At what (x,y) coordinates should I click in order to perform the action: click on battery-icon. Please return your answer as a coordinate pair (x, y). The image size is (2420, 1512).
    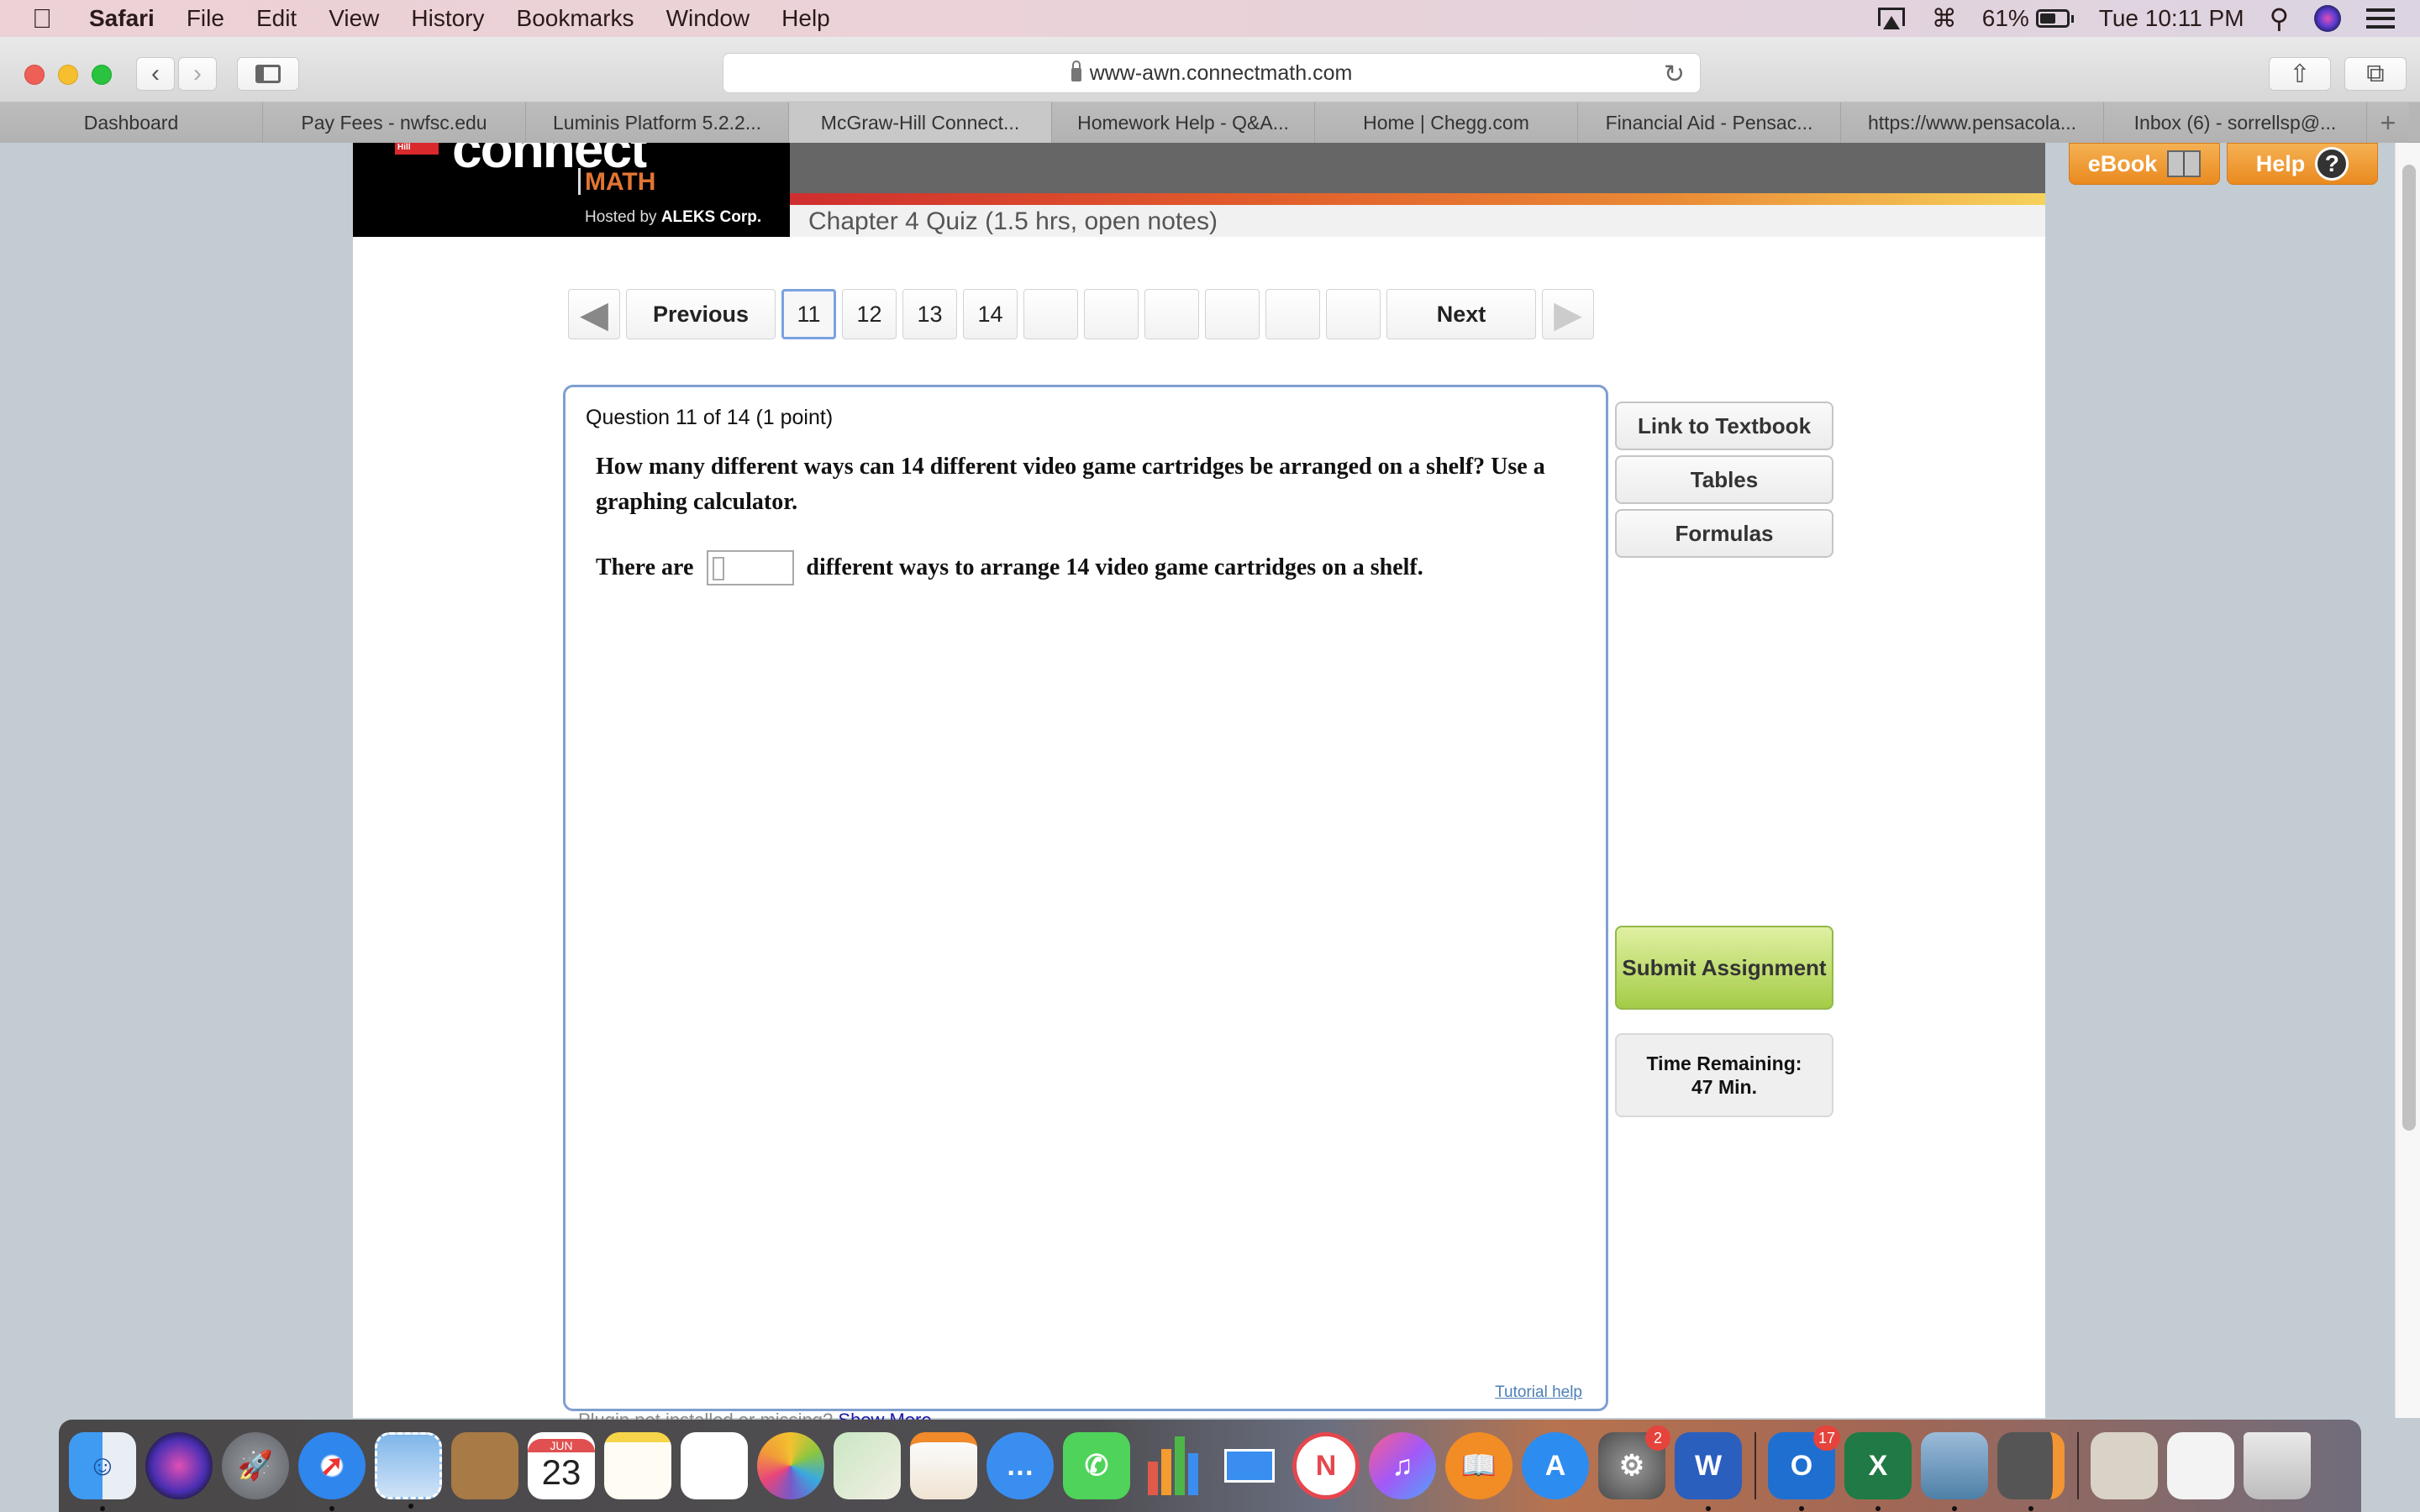
    Looking at the image, I should click on (2052, 18).